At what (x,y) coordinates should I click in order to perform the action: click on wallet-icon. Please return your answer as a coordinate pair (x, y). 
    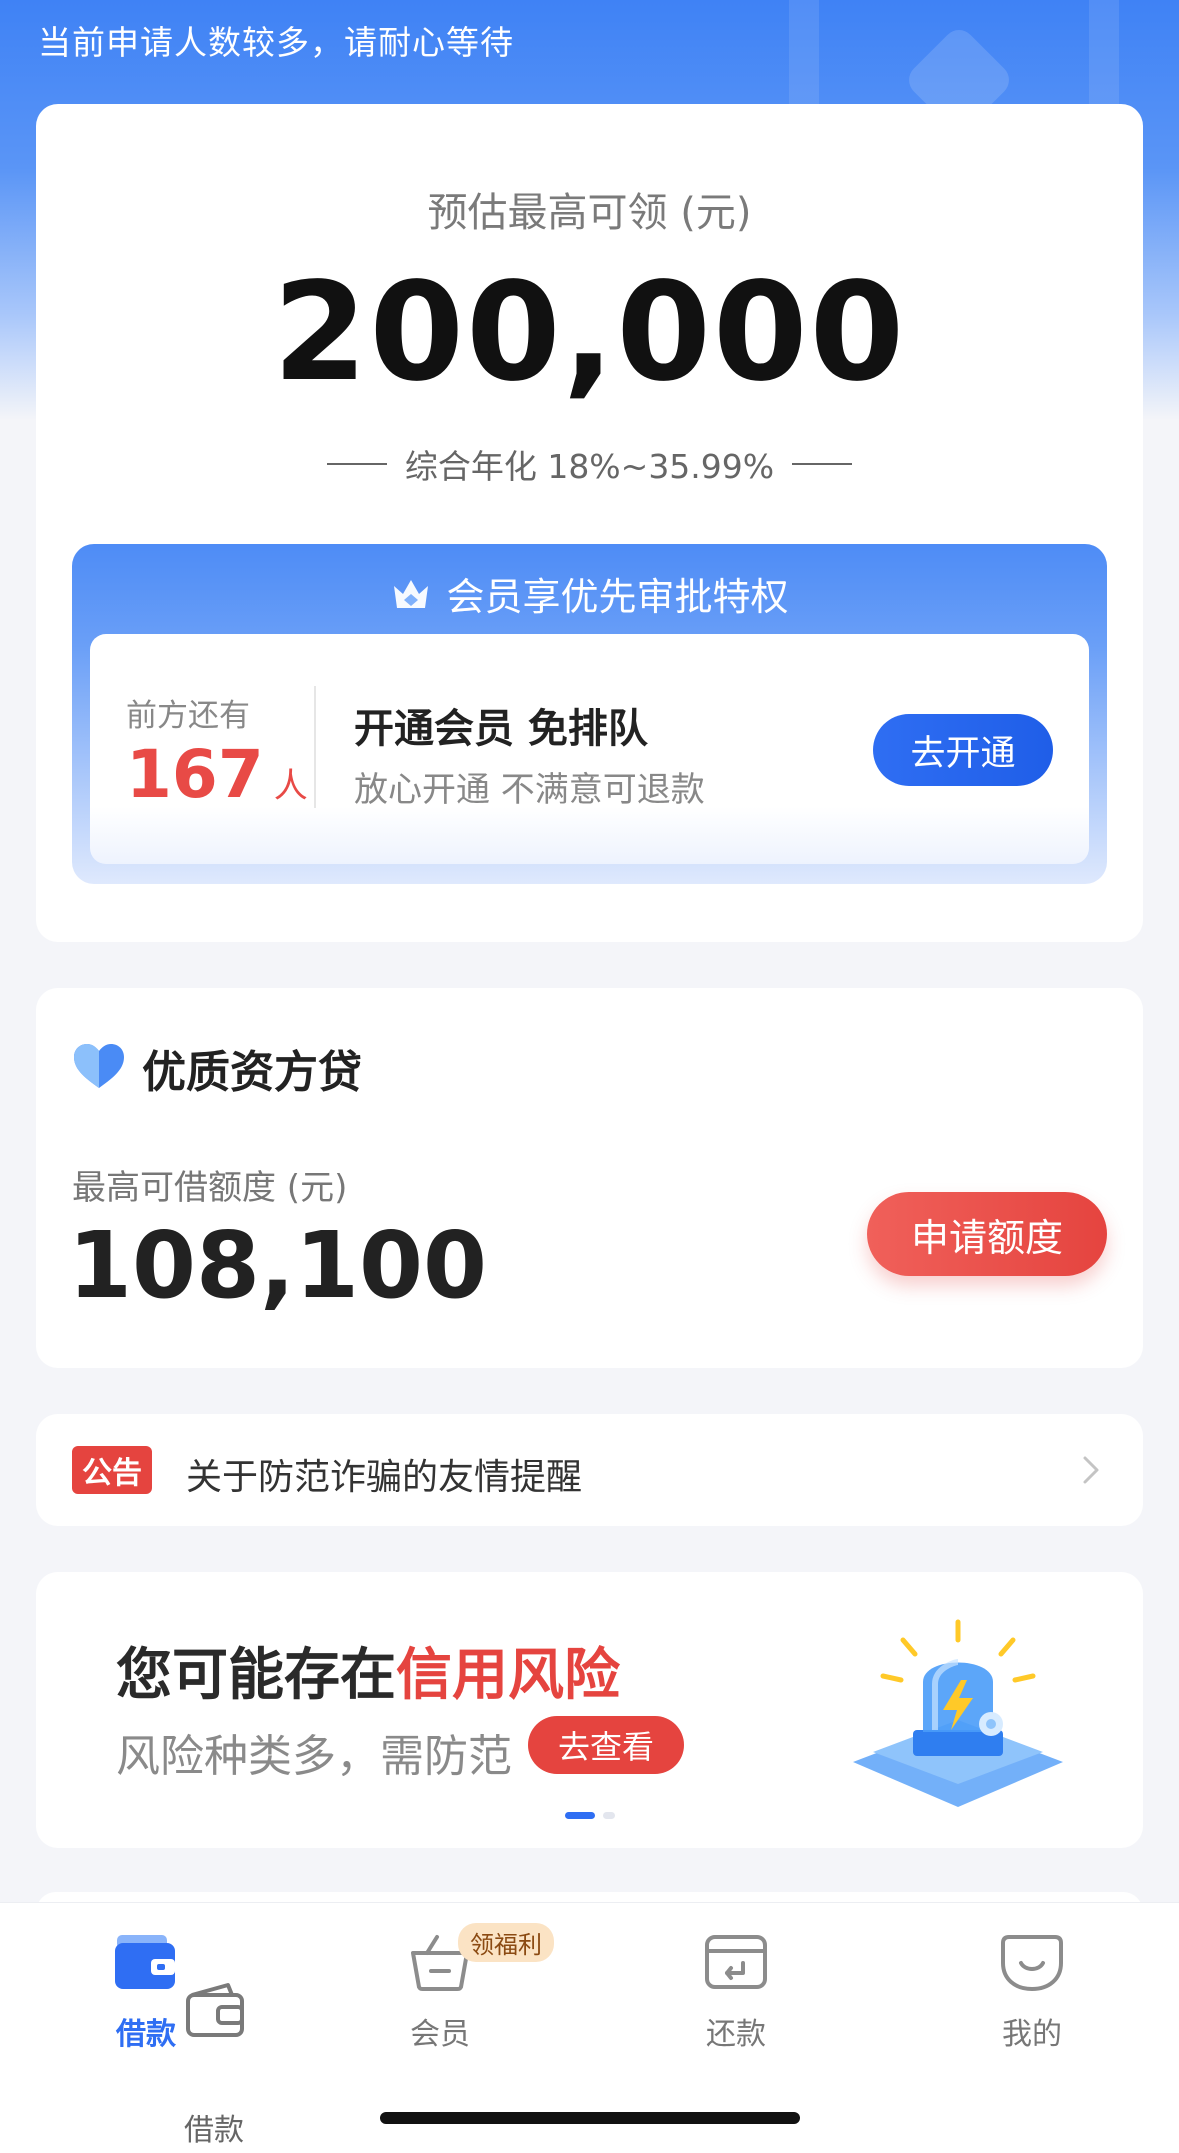
    Looking at the image, I should click on (145, 1962).